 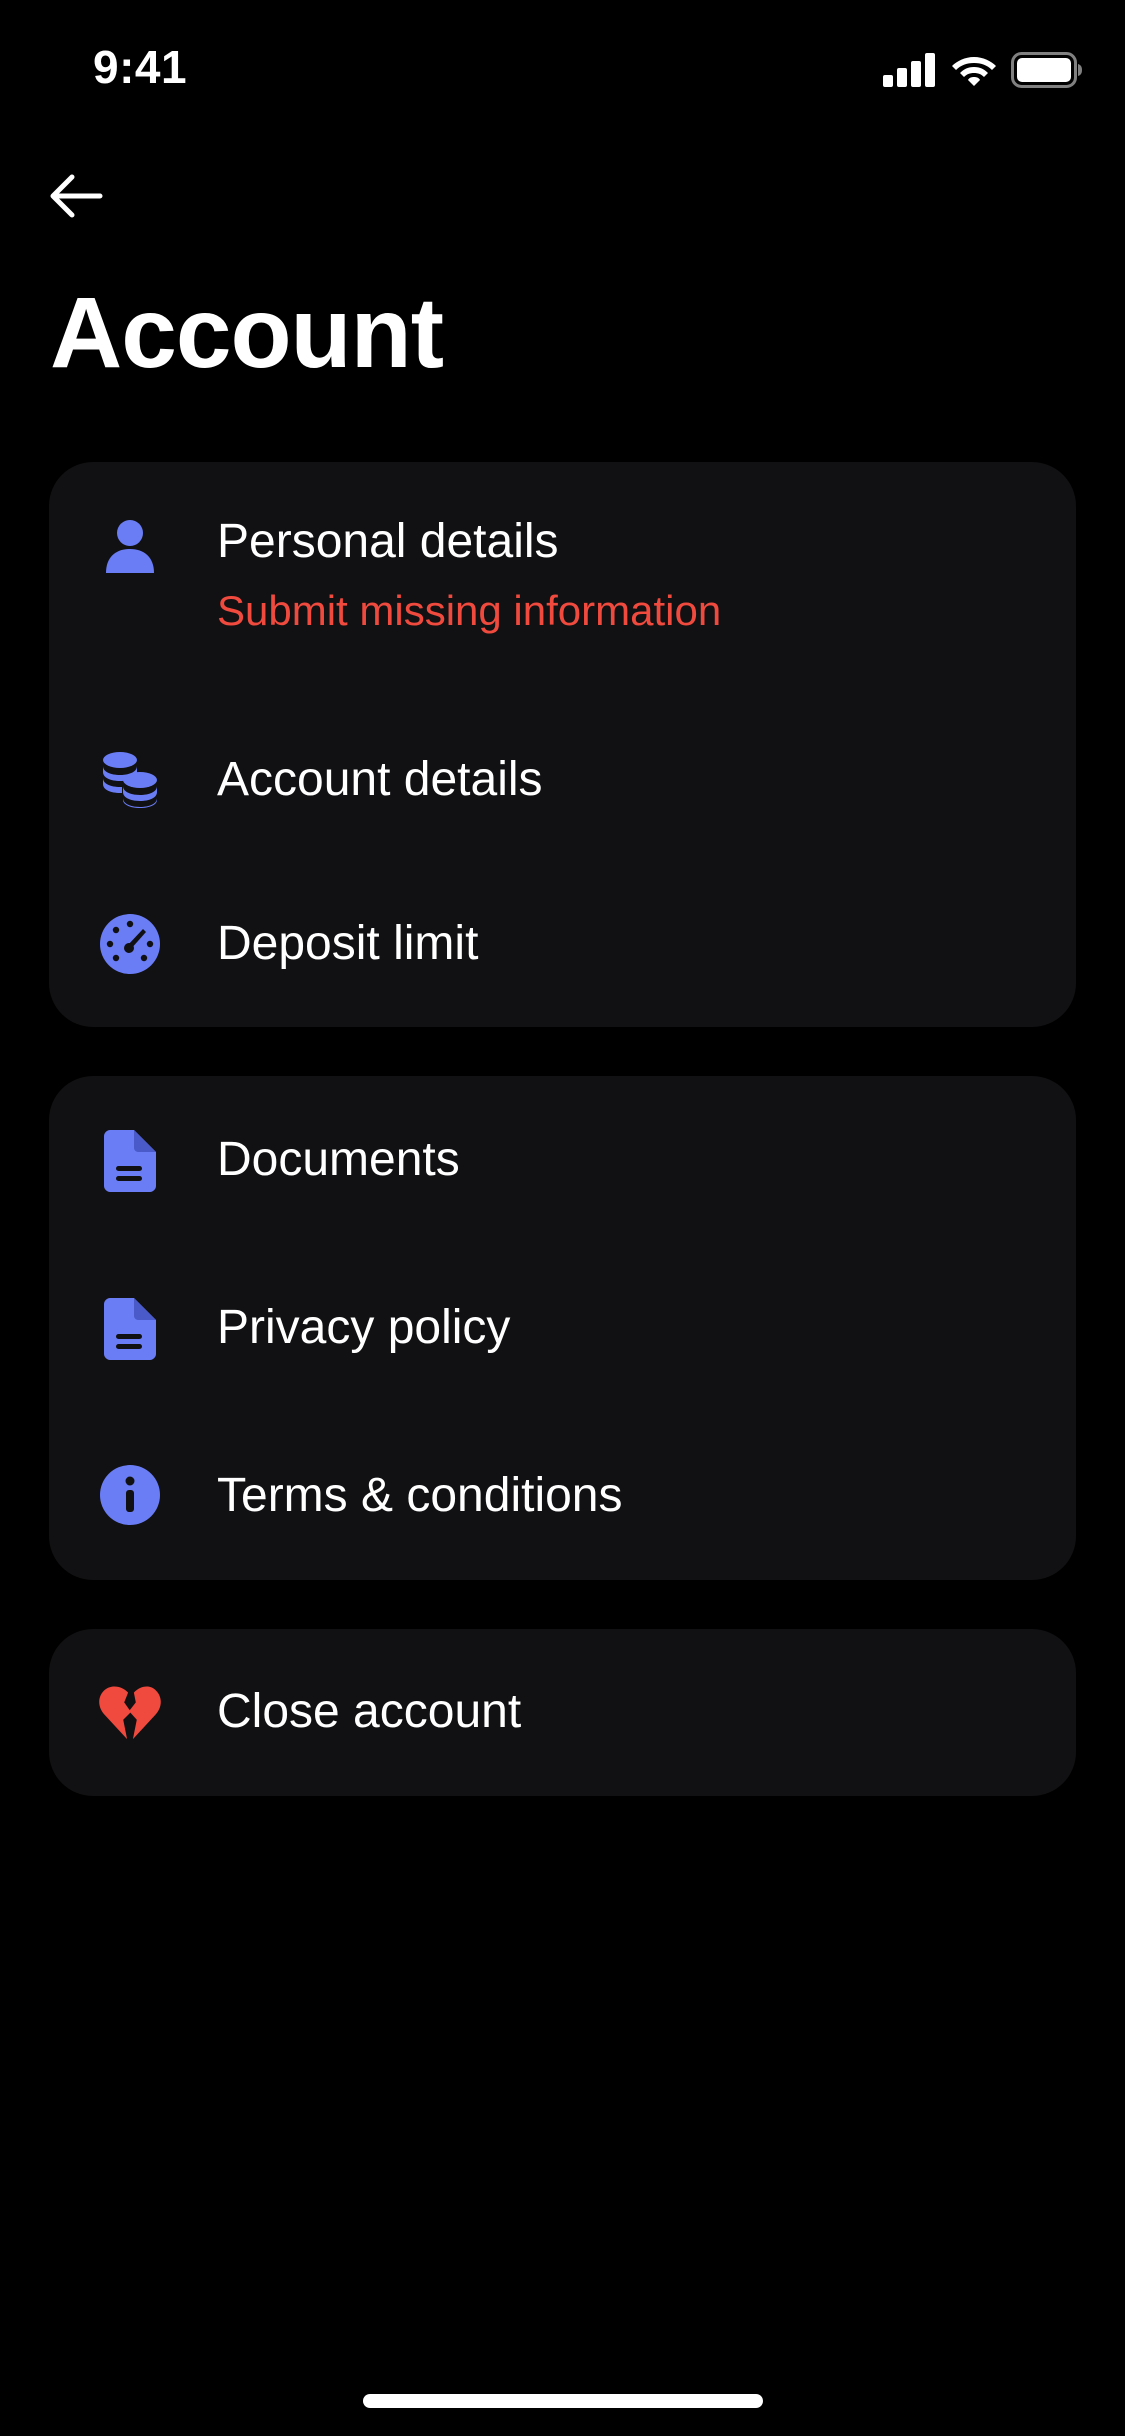 What do you see at coordinates (369, 1711) in the screenshot?
I see `close-account-label: Close account` at bounding box center [369, 1711].